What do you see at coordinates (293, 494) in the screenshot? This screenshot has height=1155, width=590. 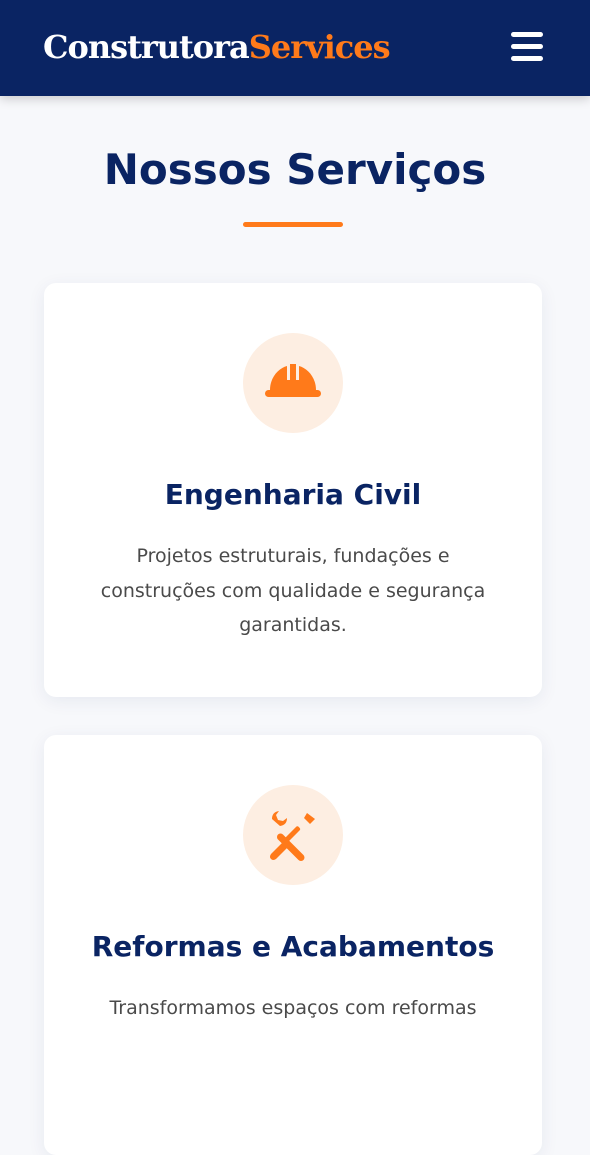 I see `service-title: Engenharia Civil` at bounding box center [293, 494].